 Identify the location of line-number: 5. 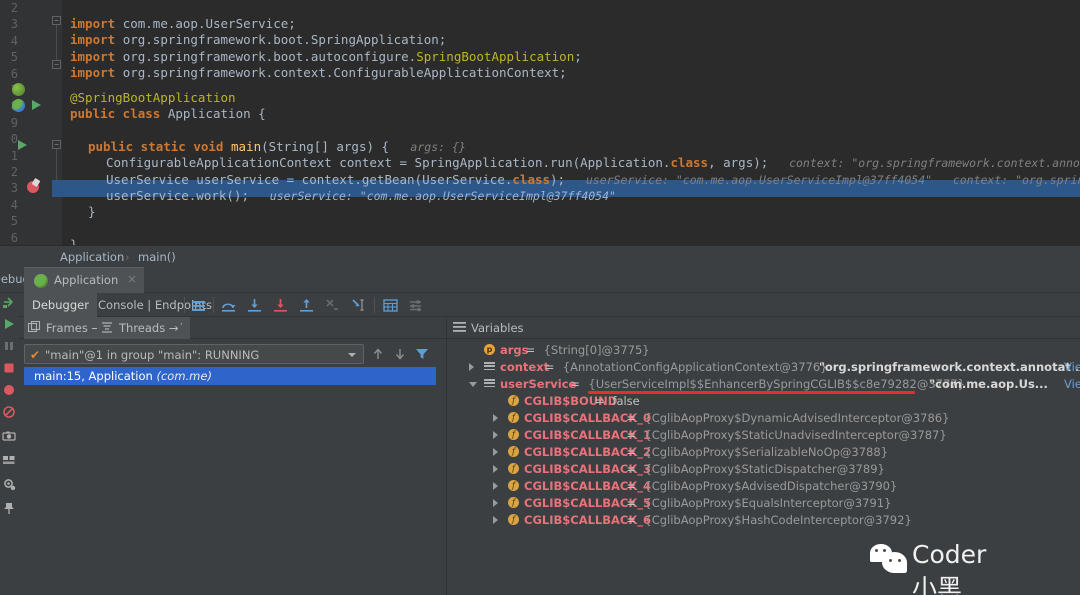
(14, 57).